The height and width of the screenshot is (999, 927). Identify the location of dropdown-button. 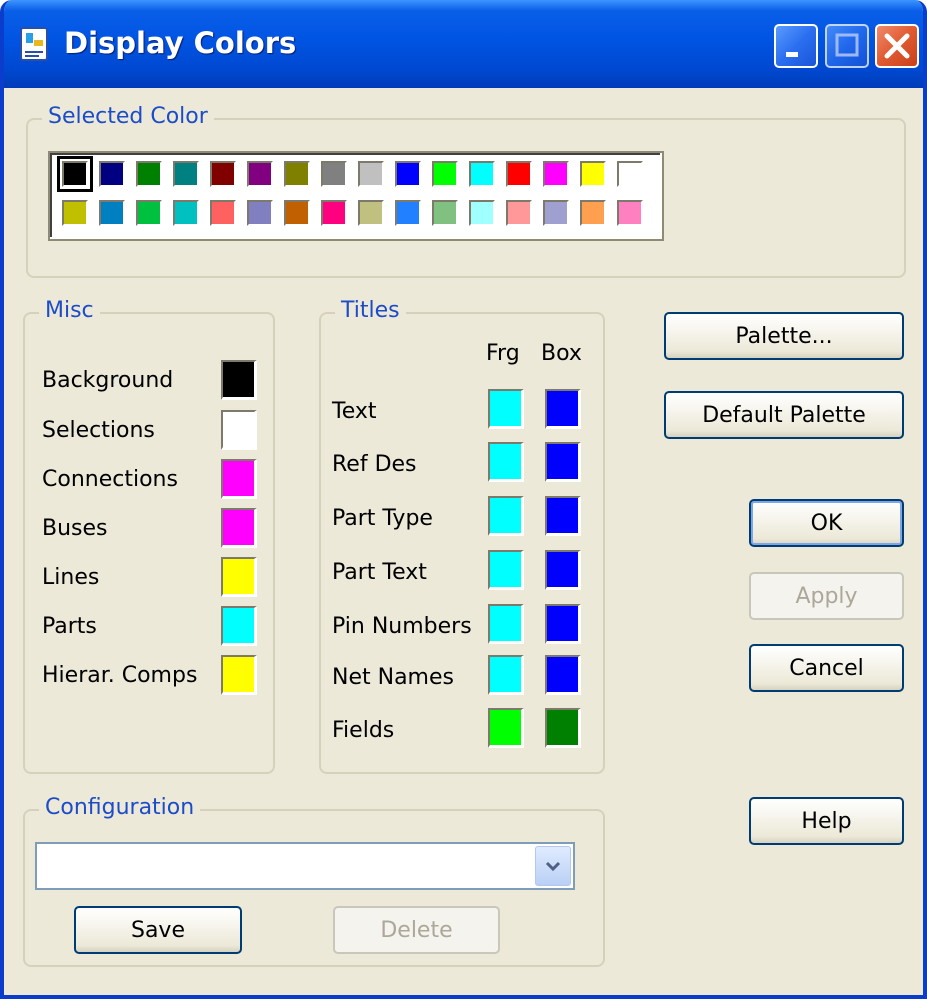
(553, 866).